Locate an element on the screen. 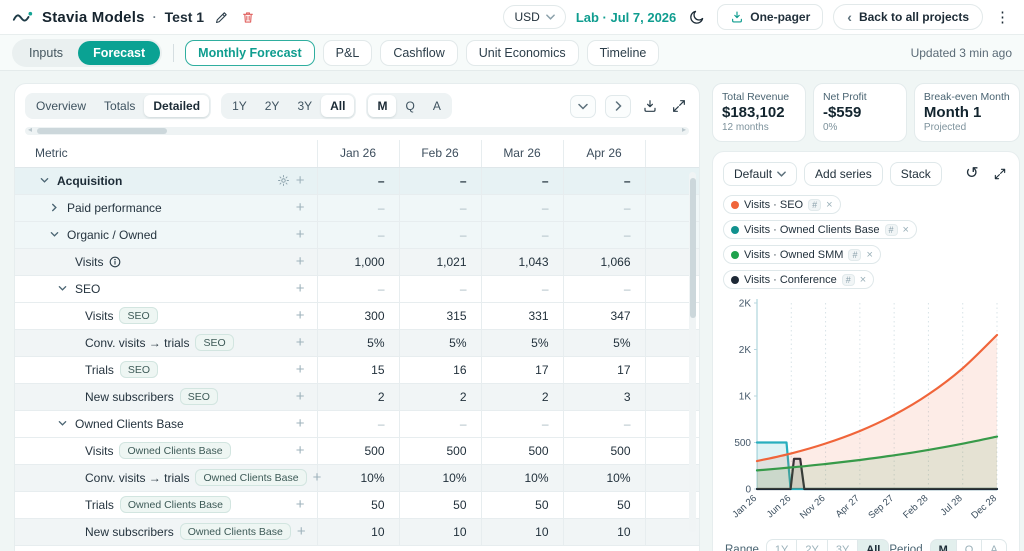 The width and height of the screenshot is (1024, 551). chart-range-2y: 2Y is located at coordinates (812, 545).